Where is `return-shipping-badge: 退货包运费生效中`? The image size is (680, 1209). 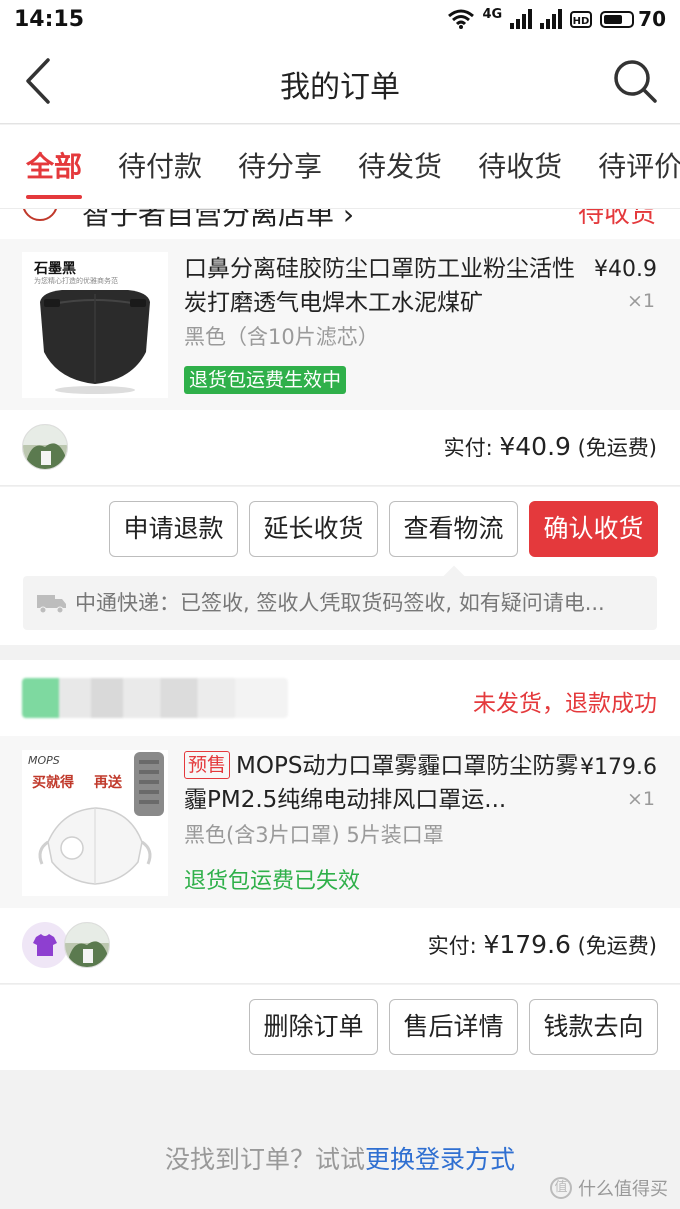 return-shipping-badge: 退货包运费生效中 is located at coordinates (265, 380).